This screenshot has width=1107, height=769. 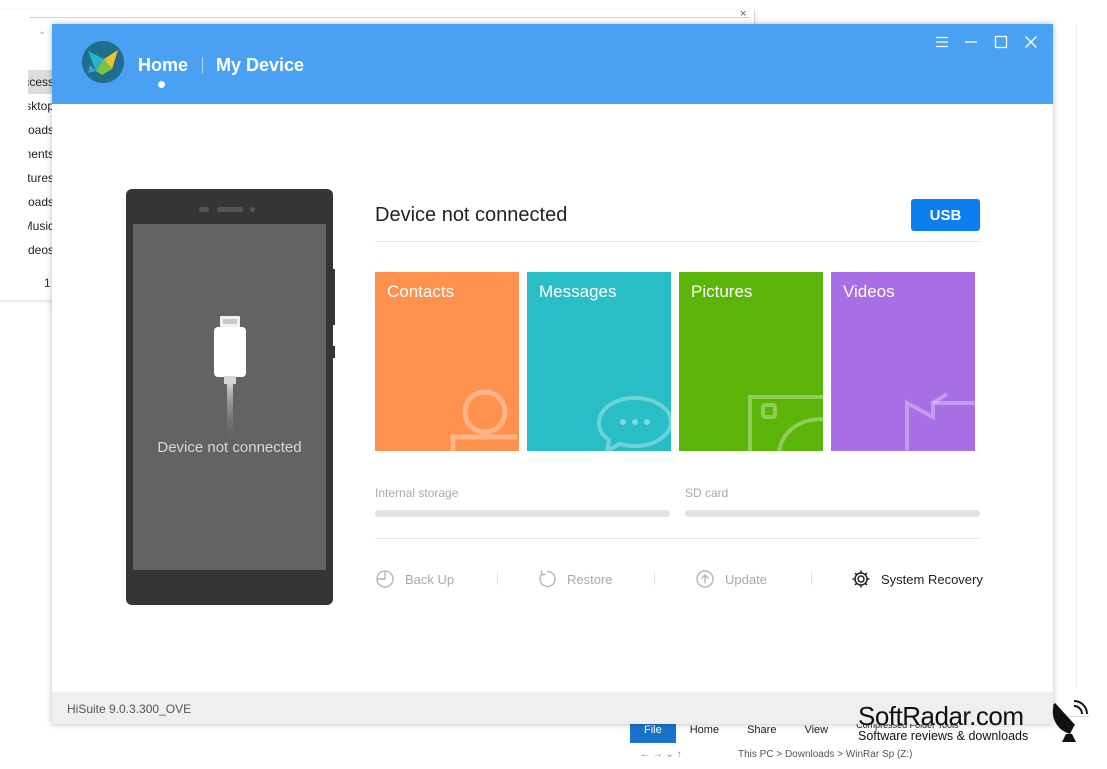 What do you see at coordinates (229, 447) in the screenshot?
I see `phone-screen-message: Device not connected` at bounding box center [229, 447].